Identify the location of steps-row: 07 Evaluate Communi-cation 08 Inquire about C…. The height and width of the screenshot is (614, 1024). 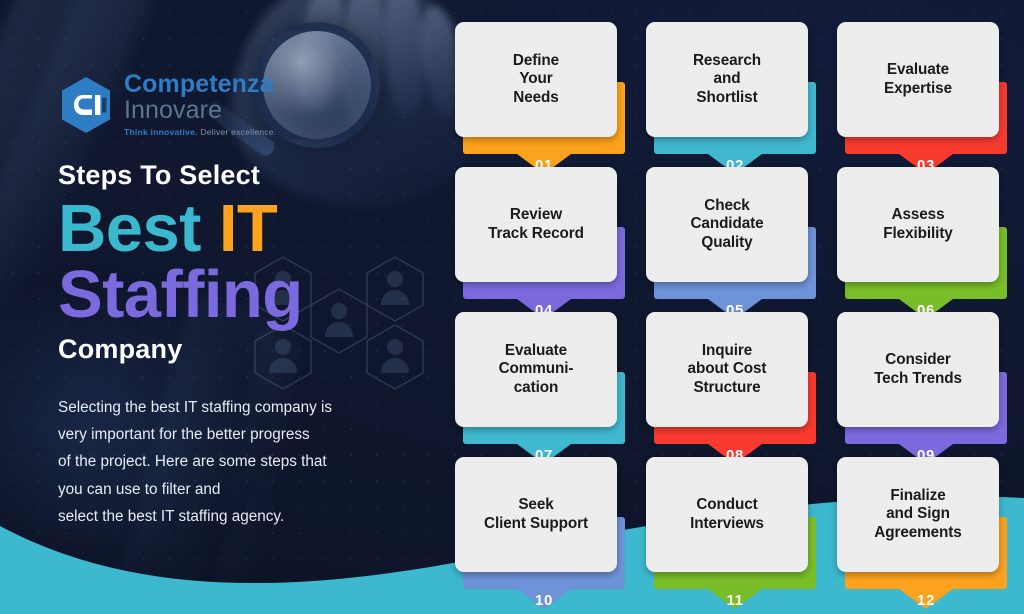
(735, 388).